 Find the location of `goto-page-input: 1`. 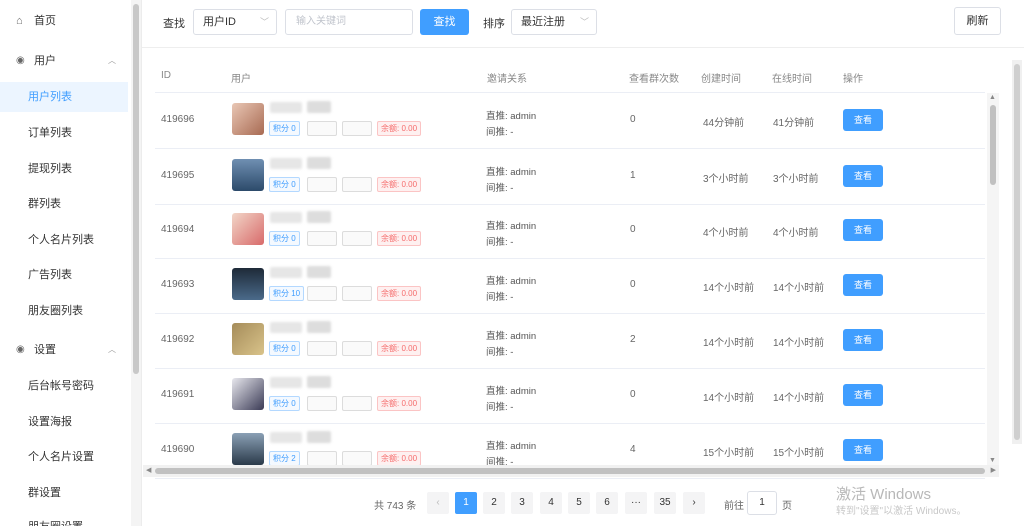

goto-page-input: 1 is located at coordinates (762, 503).